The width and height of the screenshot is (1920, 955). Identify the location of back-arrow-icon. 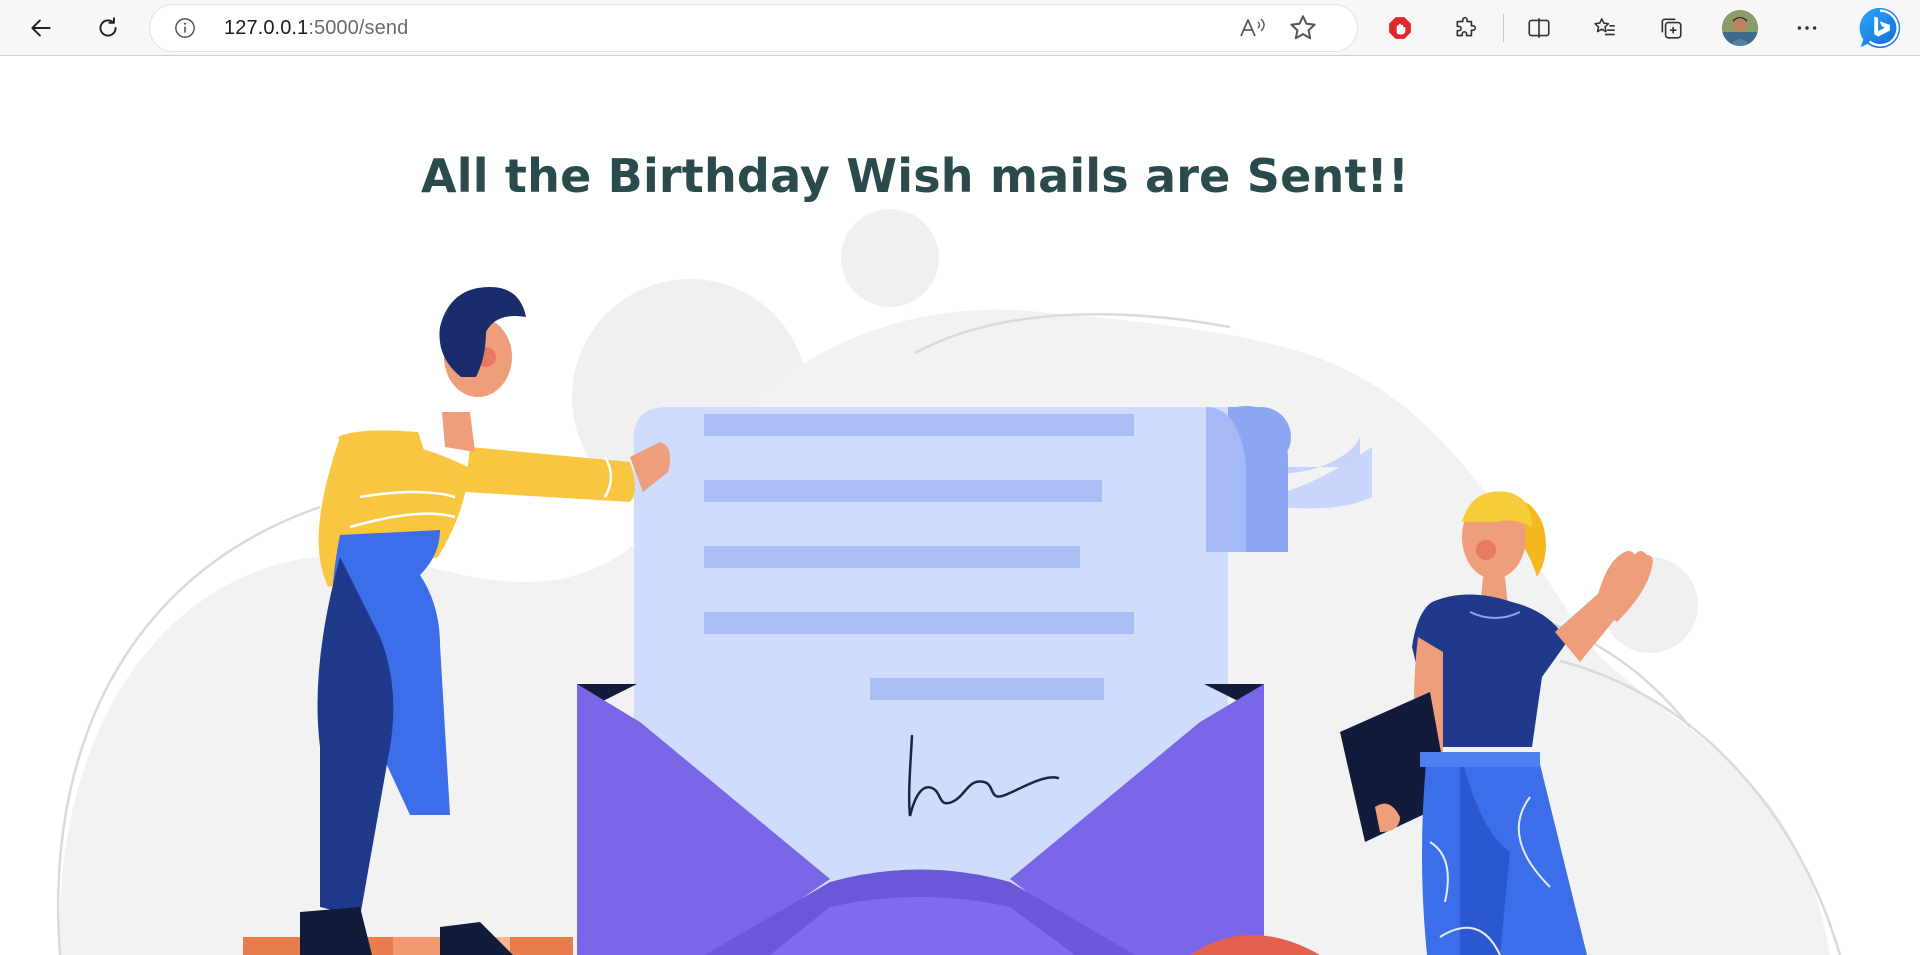
(41, 28).